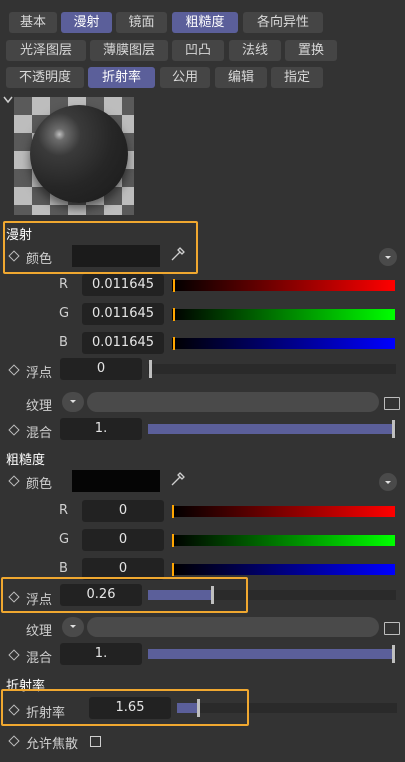  I want to click on roughness-mix-field: 1., so click(101, 654).